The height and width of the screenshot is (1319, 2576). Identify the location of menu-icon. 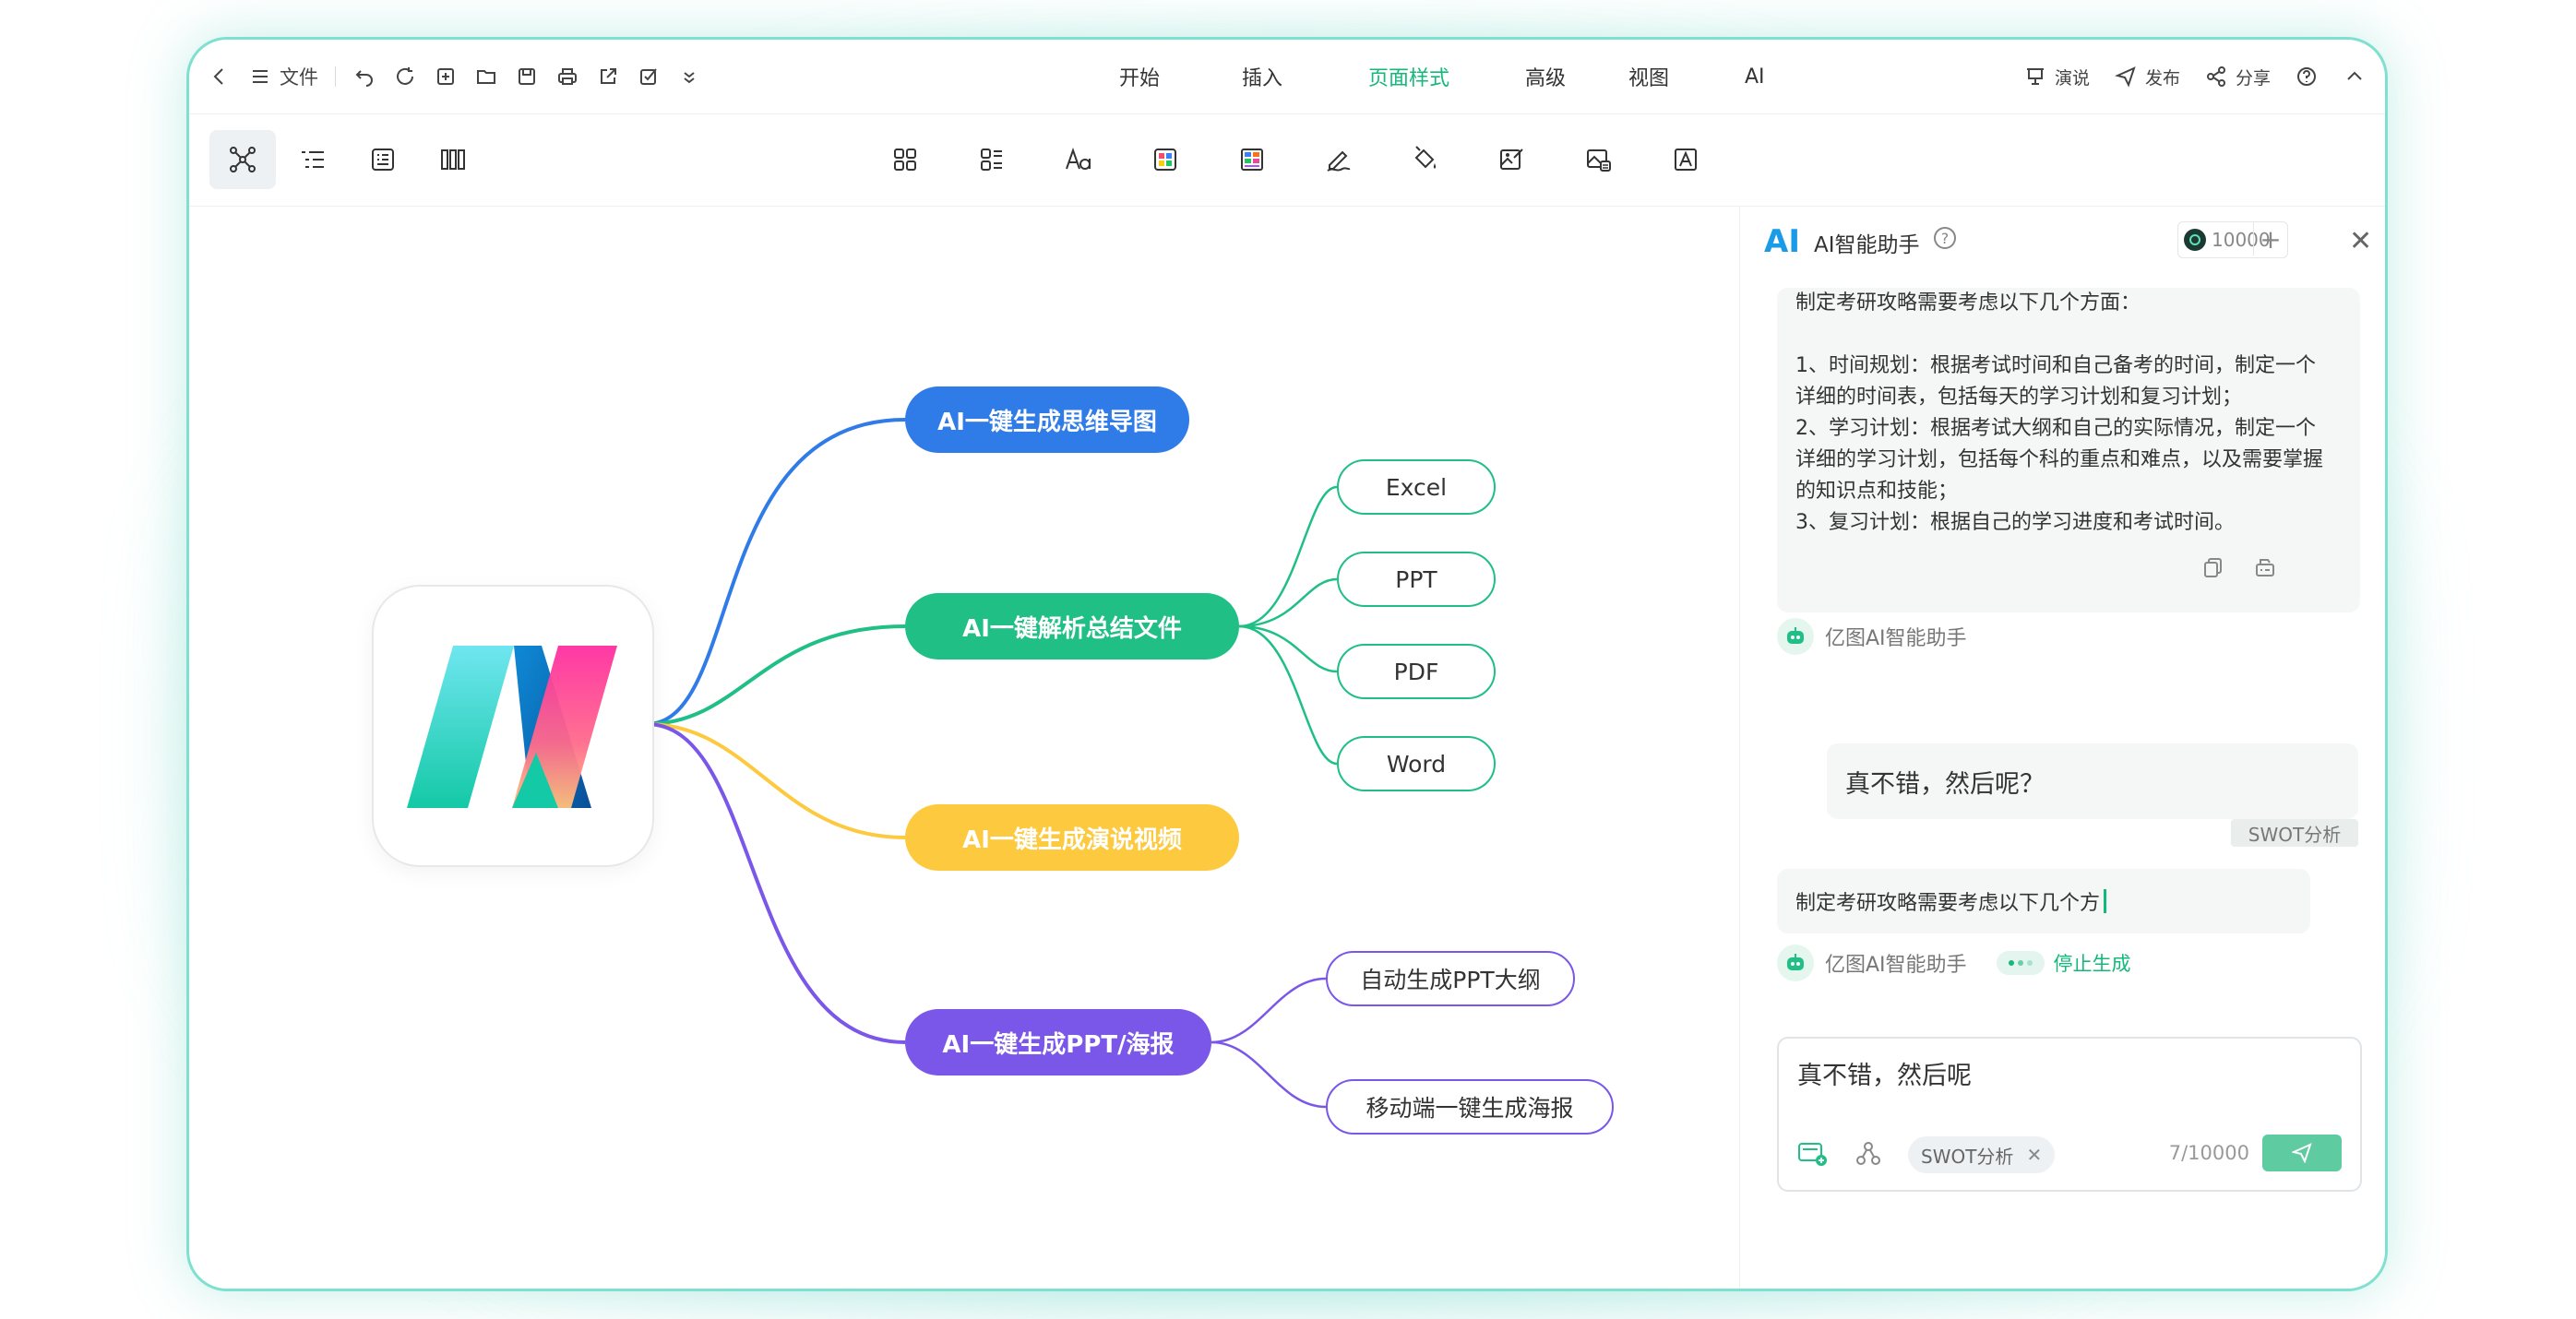
(260, 77).